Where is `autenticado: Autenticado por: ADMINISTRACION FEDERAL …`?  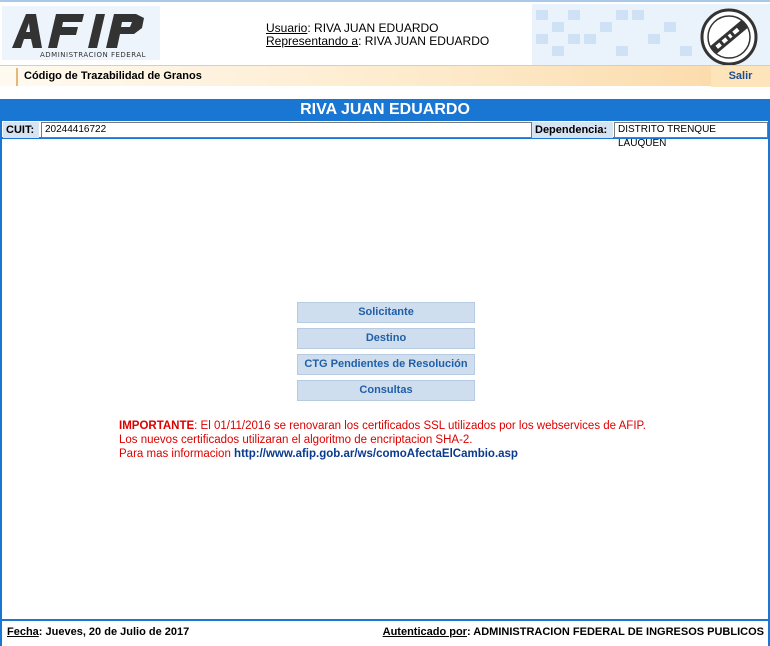
autenticado: Autenticado por: ADMINISTRACION FEDERAL … is located at coordinates (573, 632).